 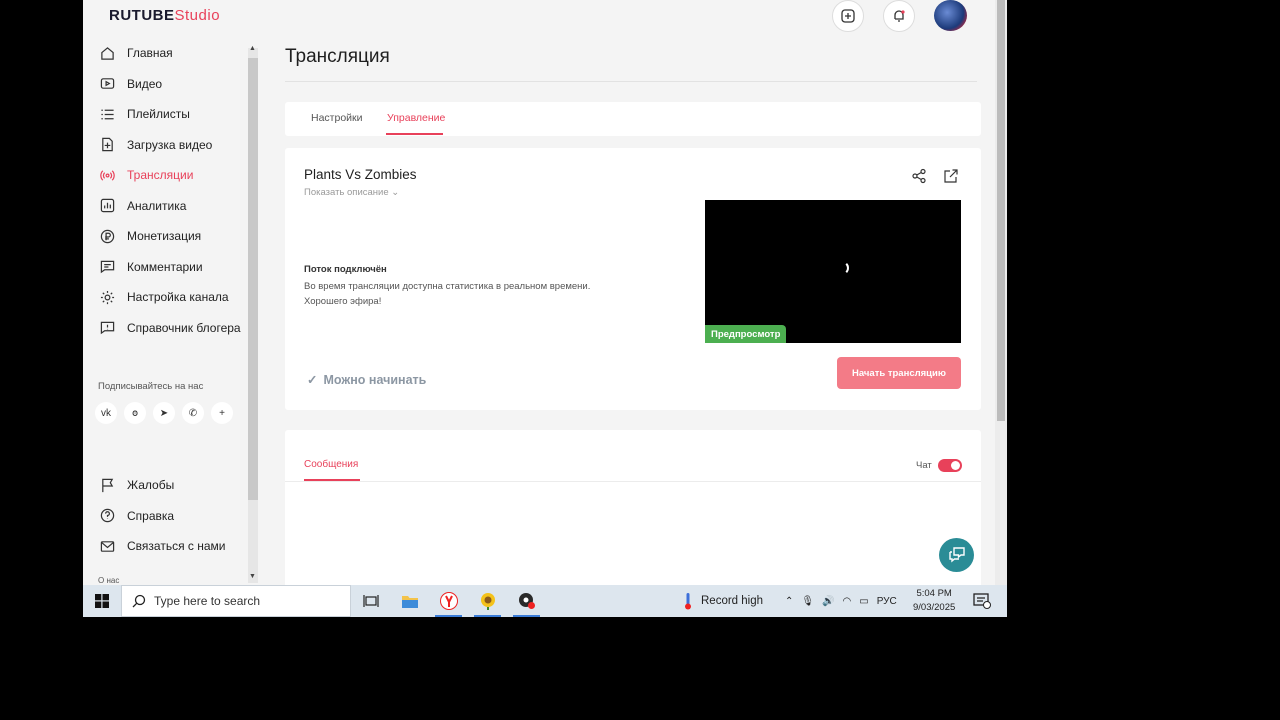 What do you see at coordinates (197, 15) in the screenshot?
I see `logo-sub-text: Studio` at bounding box center [197, 15].